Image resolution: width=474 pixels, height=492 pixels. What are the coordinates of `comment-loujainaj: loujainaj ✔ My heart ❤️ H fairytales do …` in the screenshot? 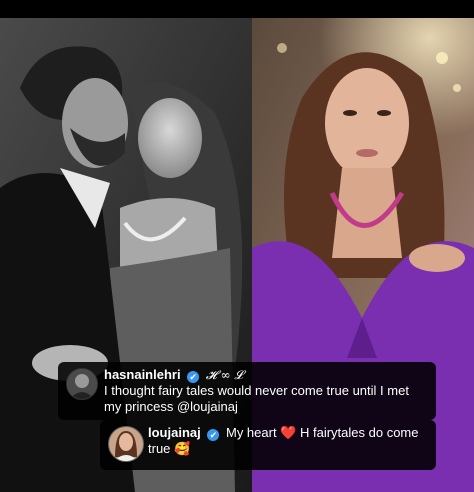 It's located at (268, 445).